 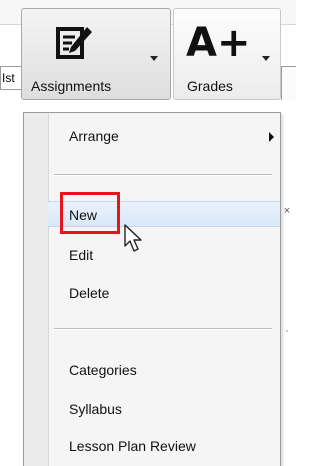 I want to click on menu-item-label: Syllabus, so click(x=95, y=409).